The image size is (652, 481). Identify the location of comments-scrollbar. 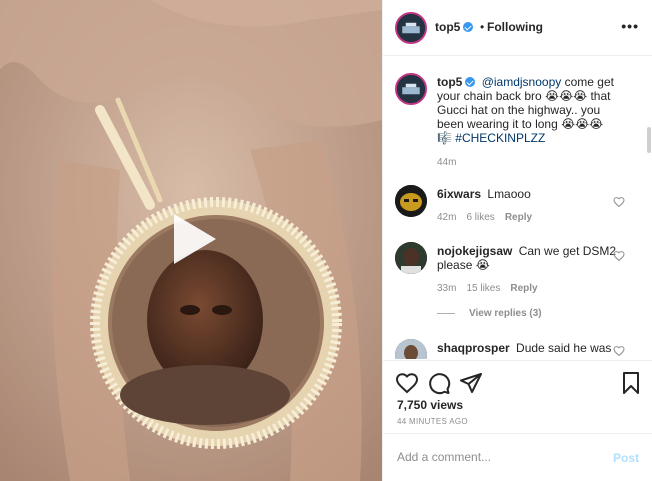
(649, 140).